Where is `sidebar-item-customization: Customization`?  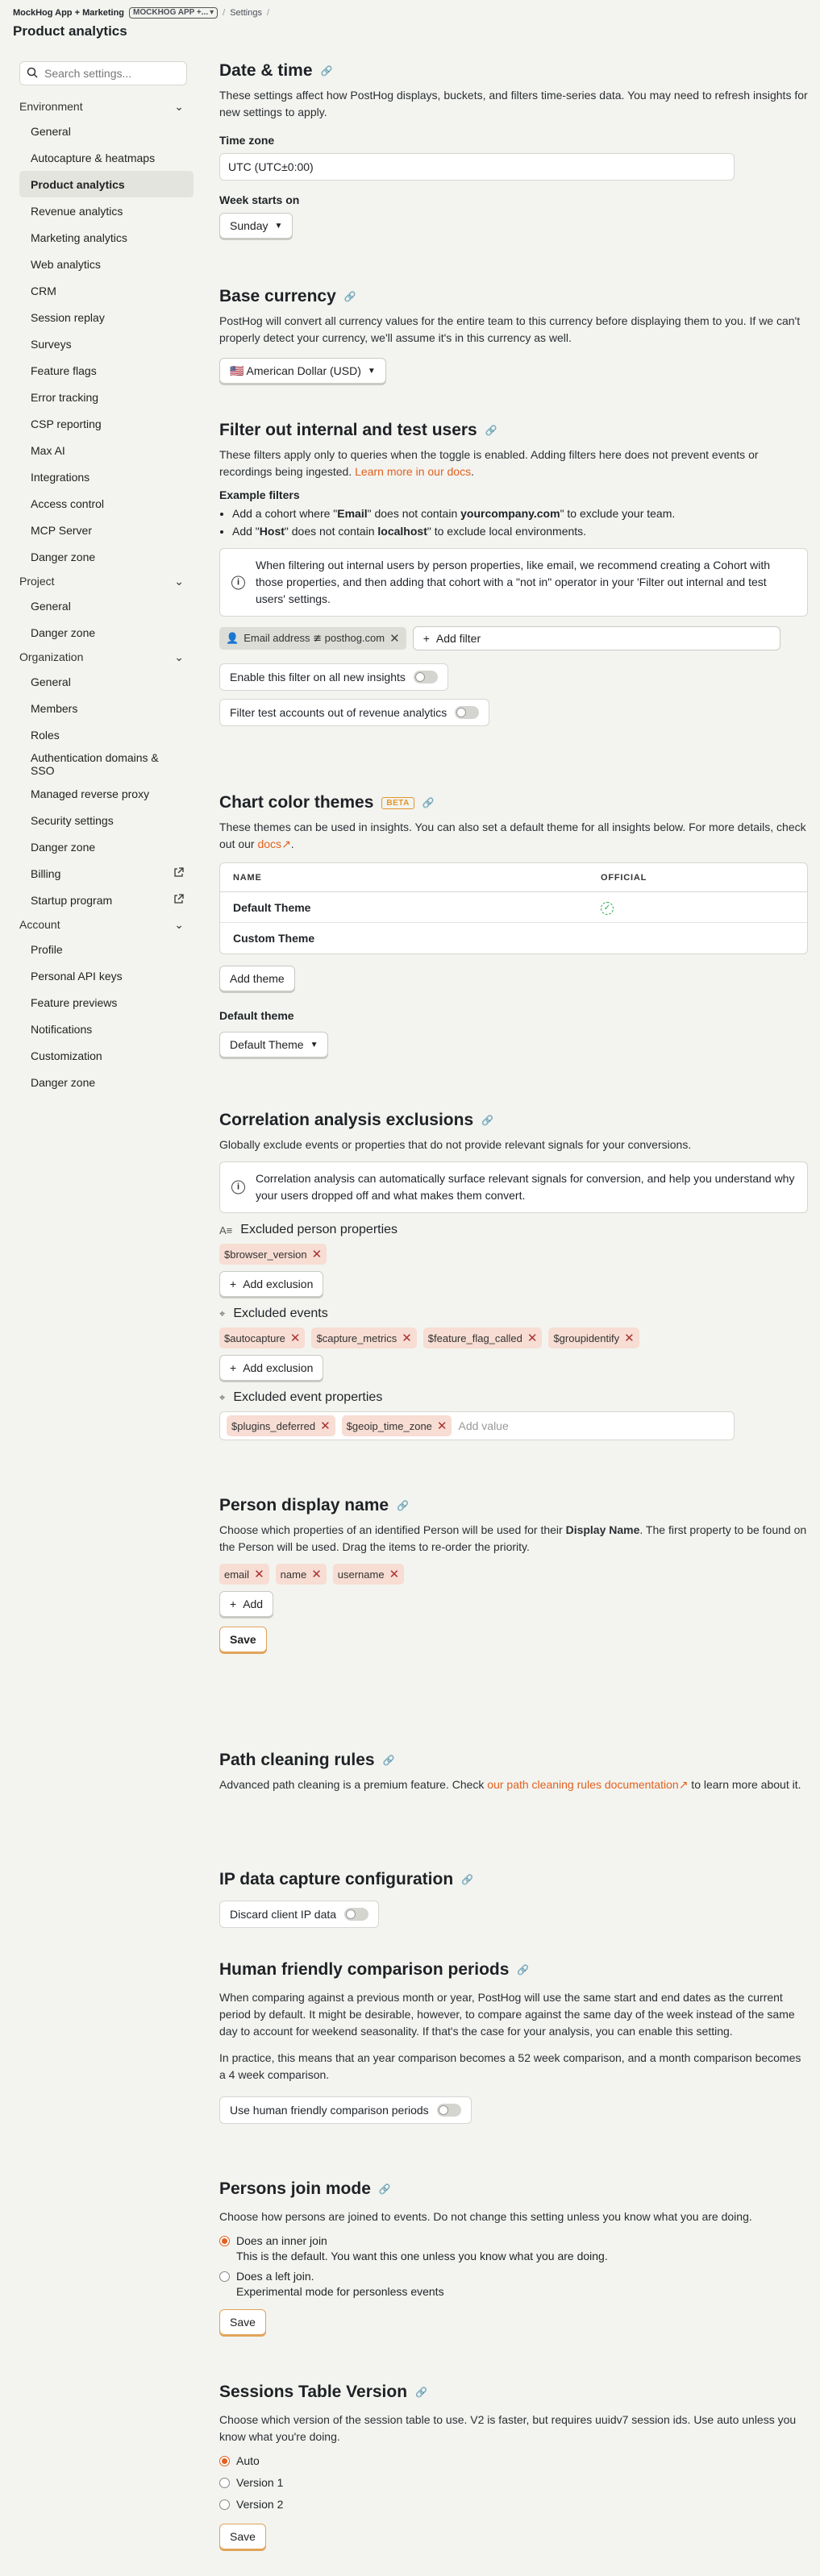 sidebar-item-customization: Customization is located at coordinates (106, 1055).